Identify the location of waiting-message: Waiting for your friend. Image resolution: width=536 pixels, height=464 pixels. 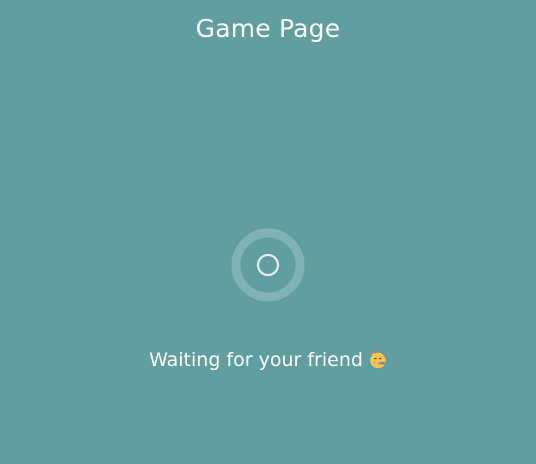
(256, 360).